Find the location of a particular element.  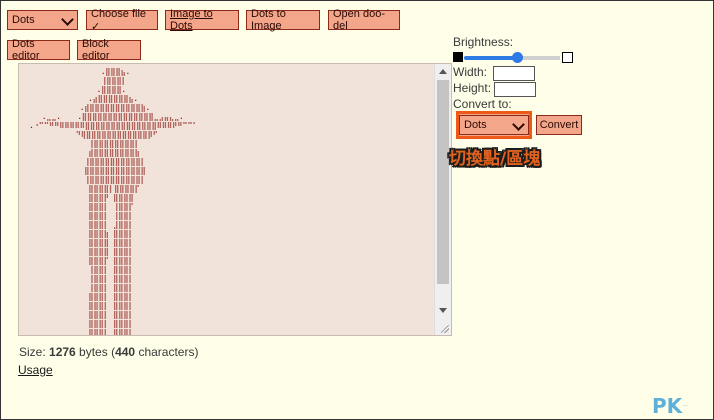

convert-select-value: Dots is located at coordinates (475, 125).